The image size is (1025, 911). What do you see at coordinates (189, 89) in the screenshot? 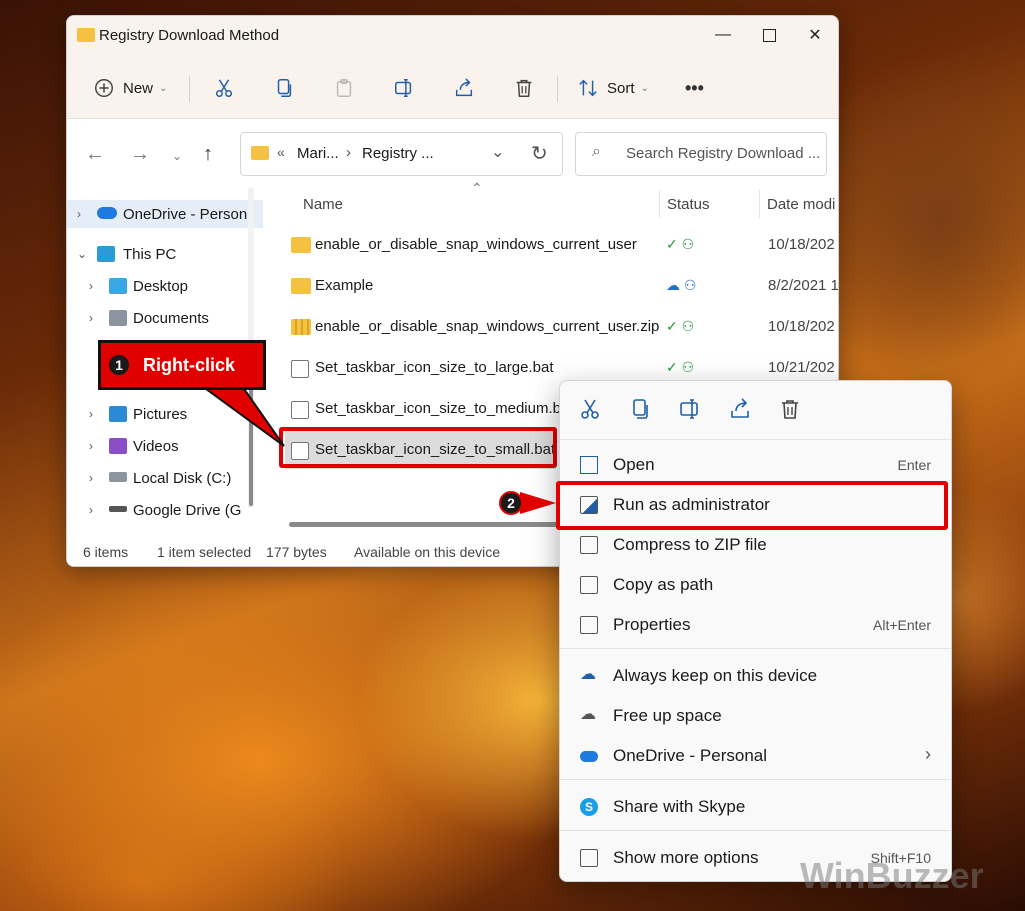
I see `toolbar-divider` at bounding box center [189, 89].